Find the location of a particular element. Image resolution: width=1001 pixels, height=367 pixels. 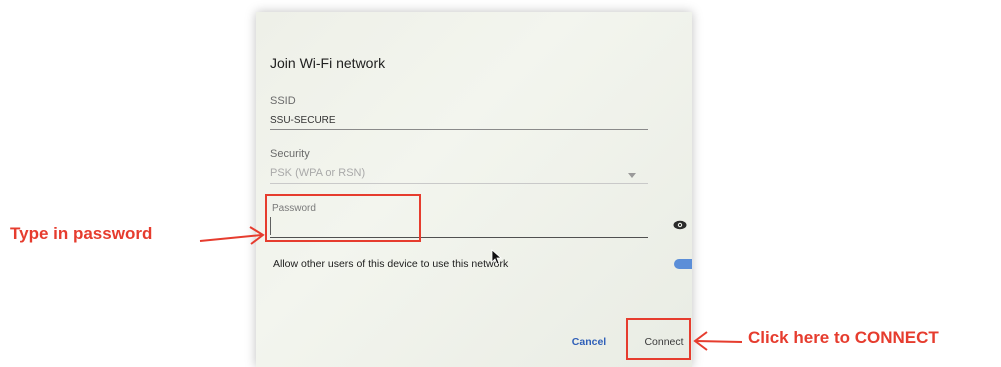

dialog-title: Join Wi-Fi network is located at coordinates (328, 63).